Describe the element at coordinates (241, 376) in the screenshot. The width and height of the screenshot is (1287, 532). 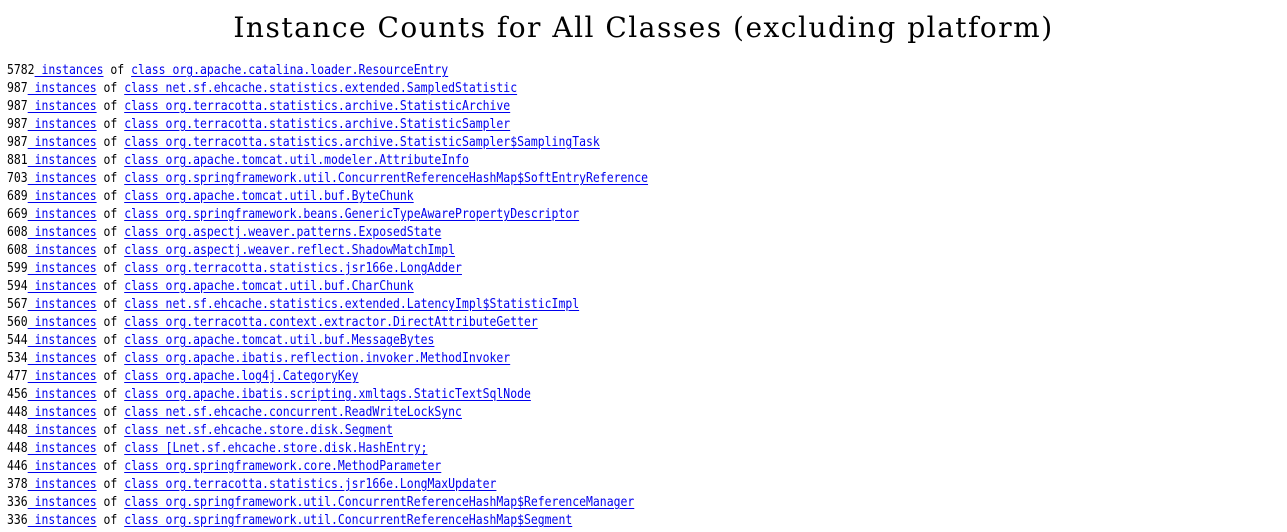
I see `class-link: class org.apache.log4j.CategoryKey` at that location.